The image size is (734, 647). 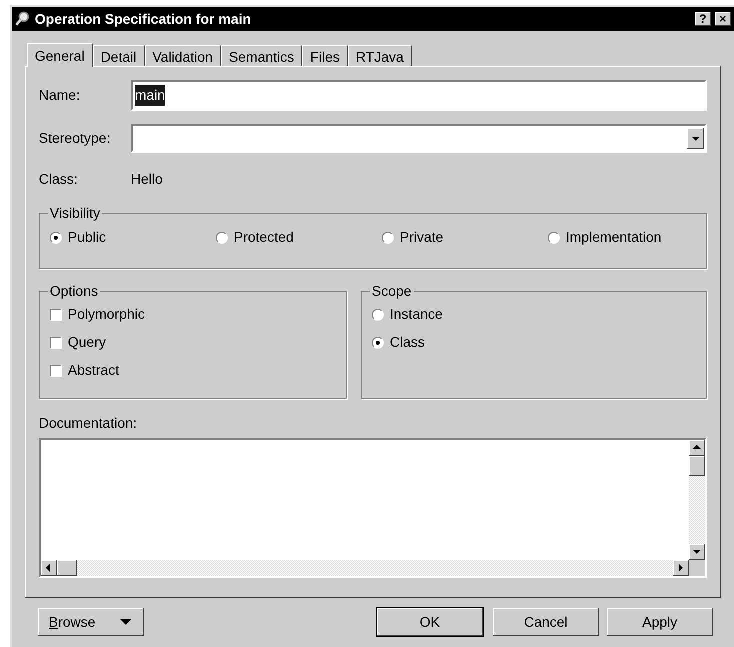 I want to click on browse-menu-button: Browse, so click(x=91, y=622).